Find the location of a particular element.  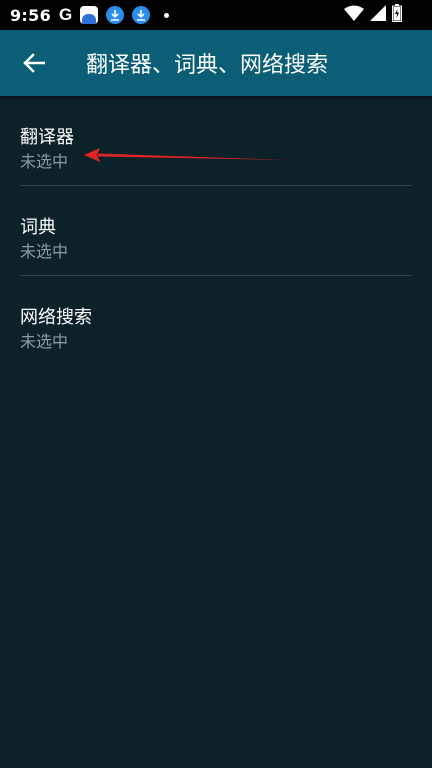

google-g-icon: G is located at coordinates (66, 14).